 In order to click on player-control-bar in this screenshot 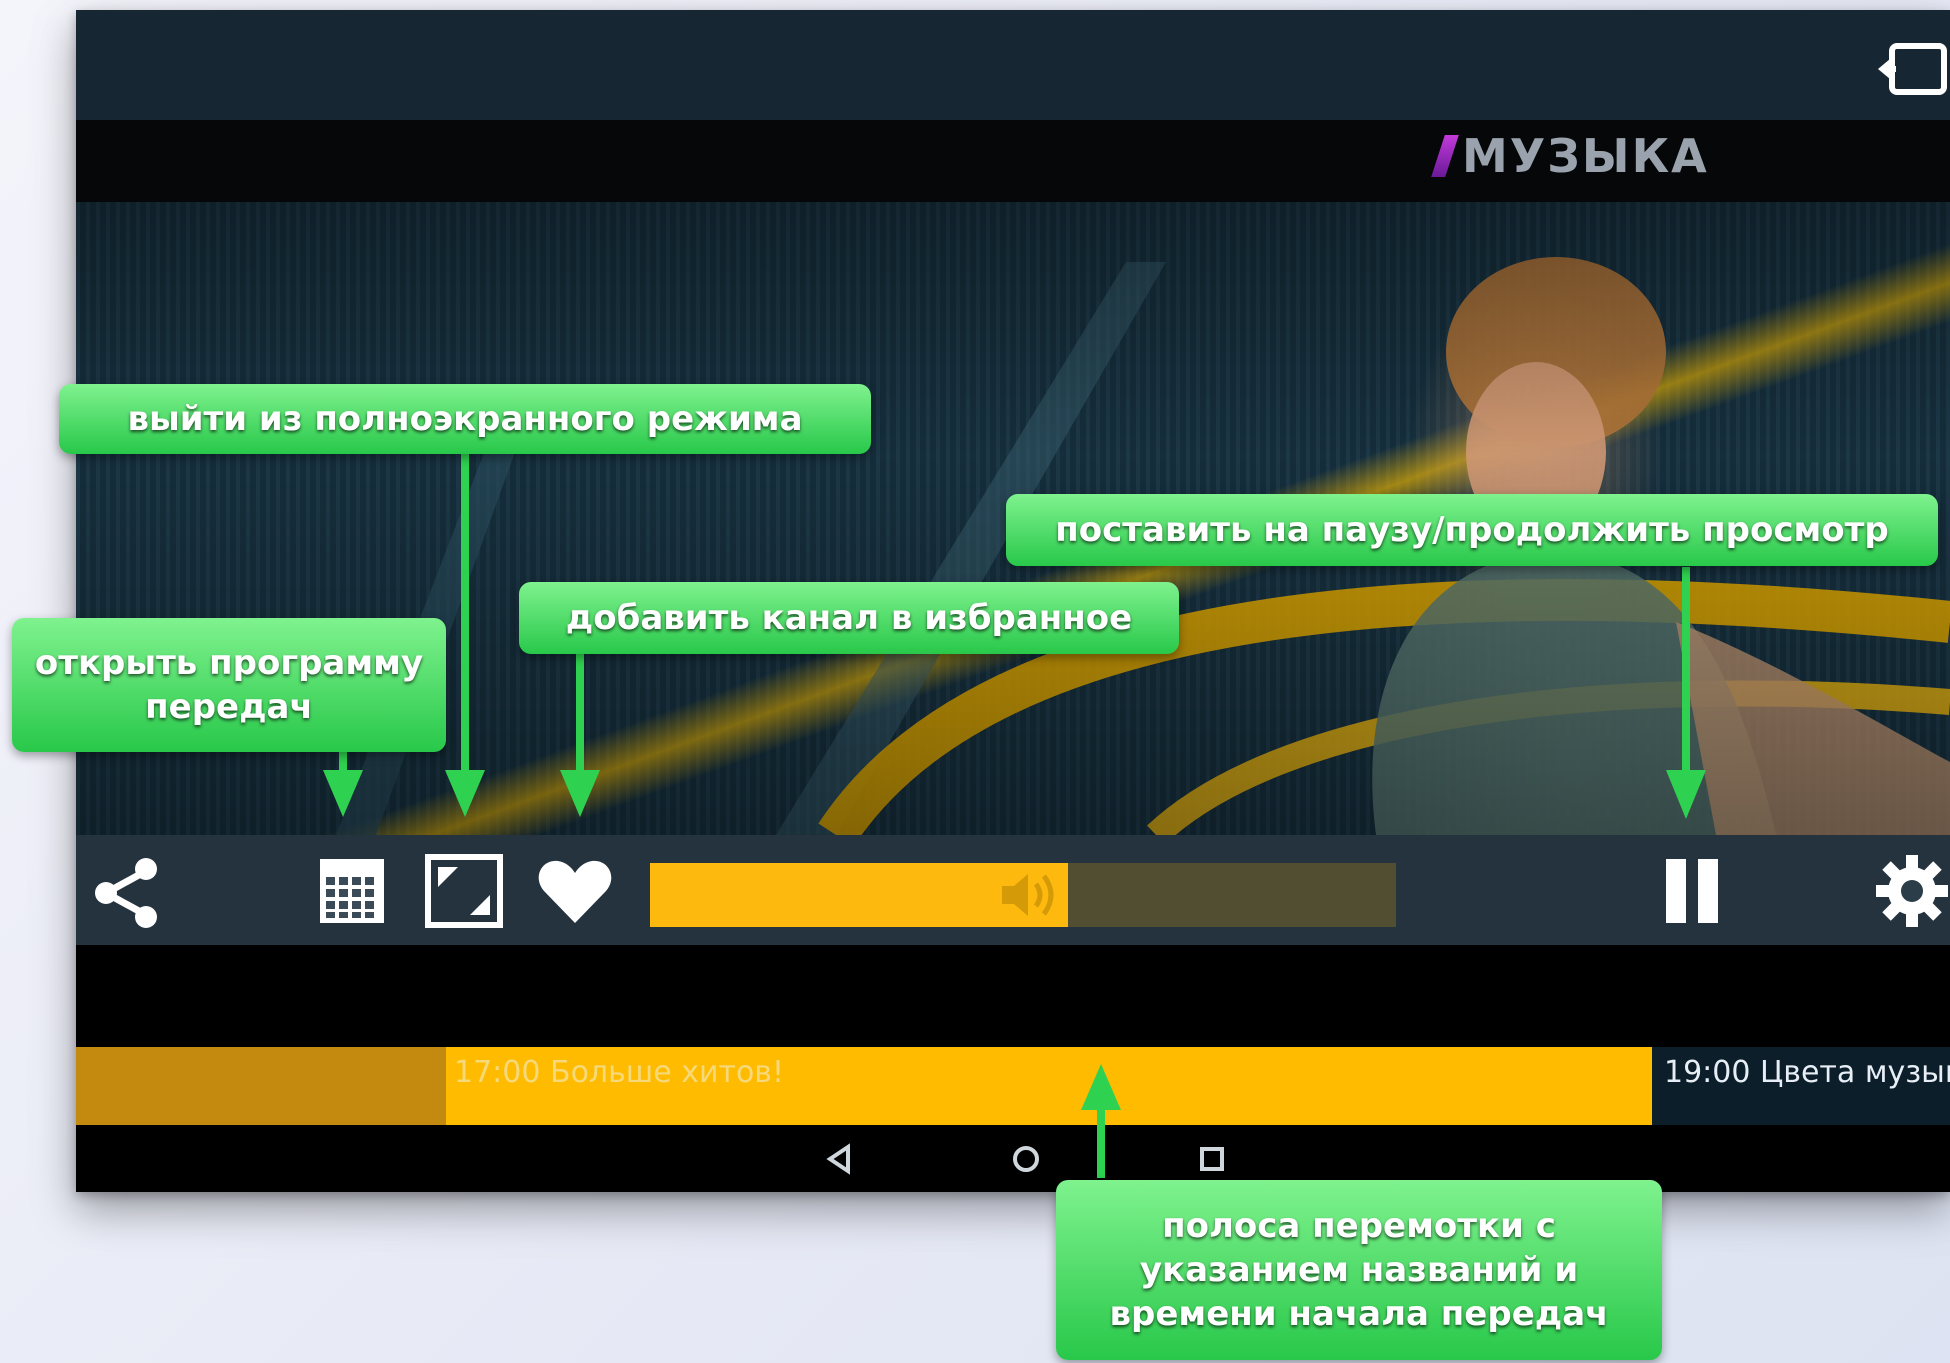, I will do `click(1013, 890)`.